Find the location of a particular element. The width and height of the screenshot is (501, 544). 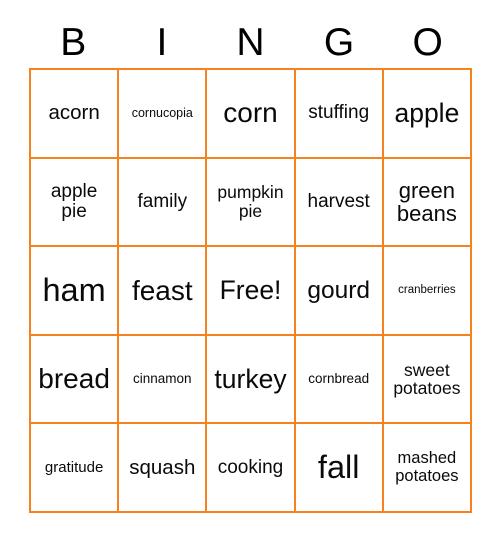

bingo-cell-label: bread is located at coordinates (74, 379).